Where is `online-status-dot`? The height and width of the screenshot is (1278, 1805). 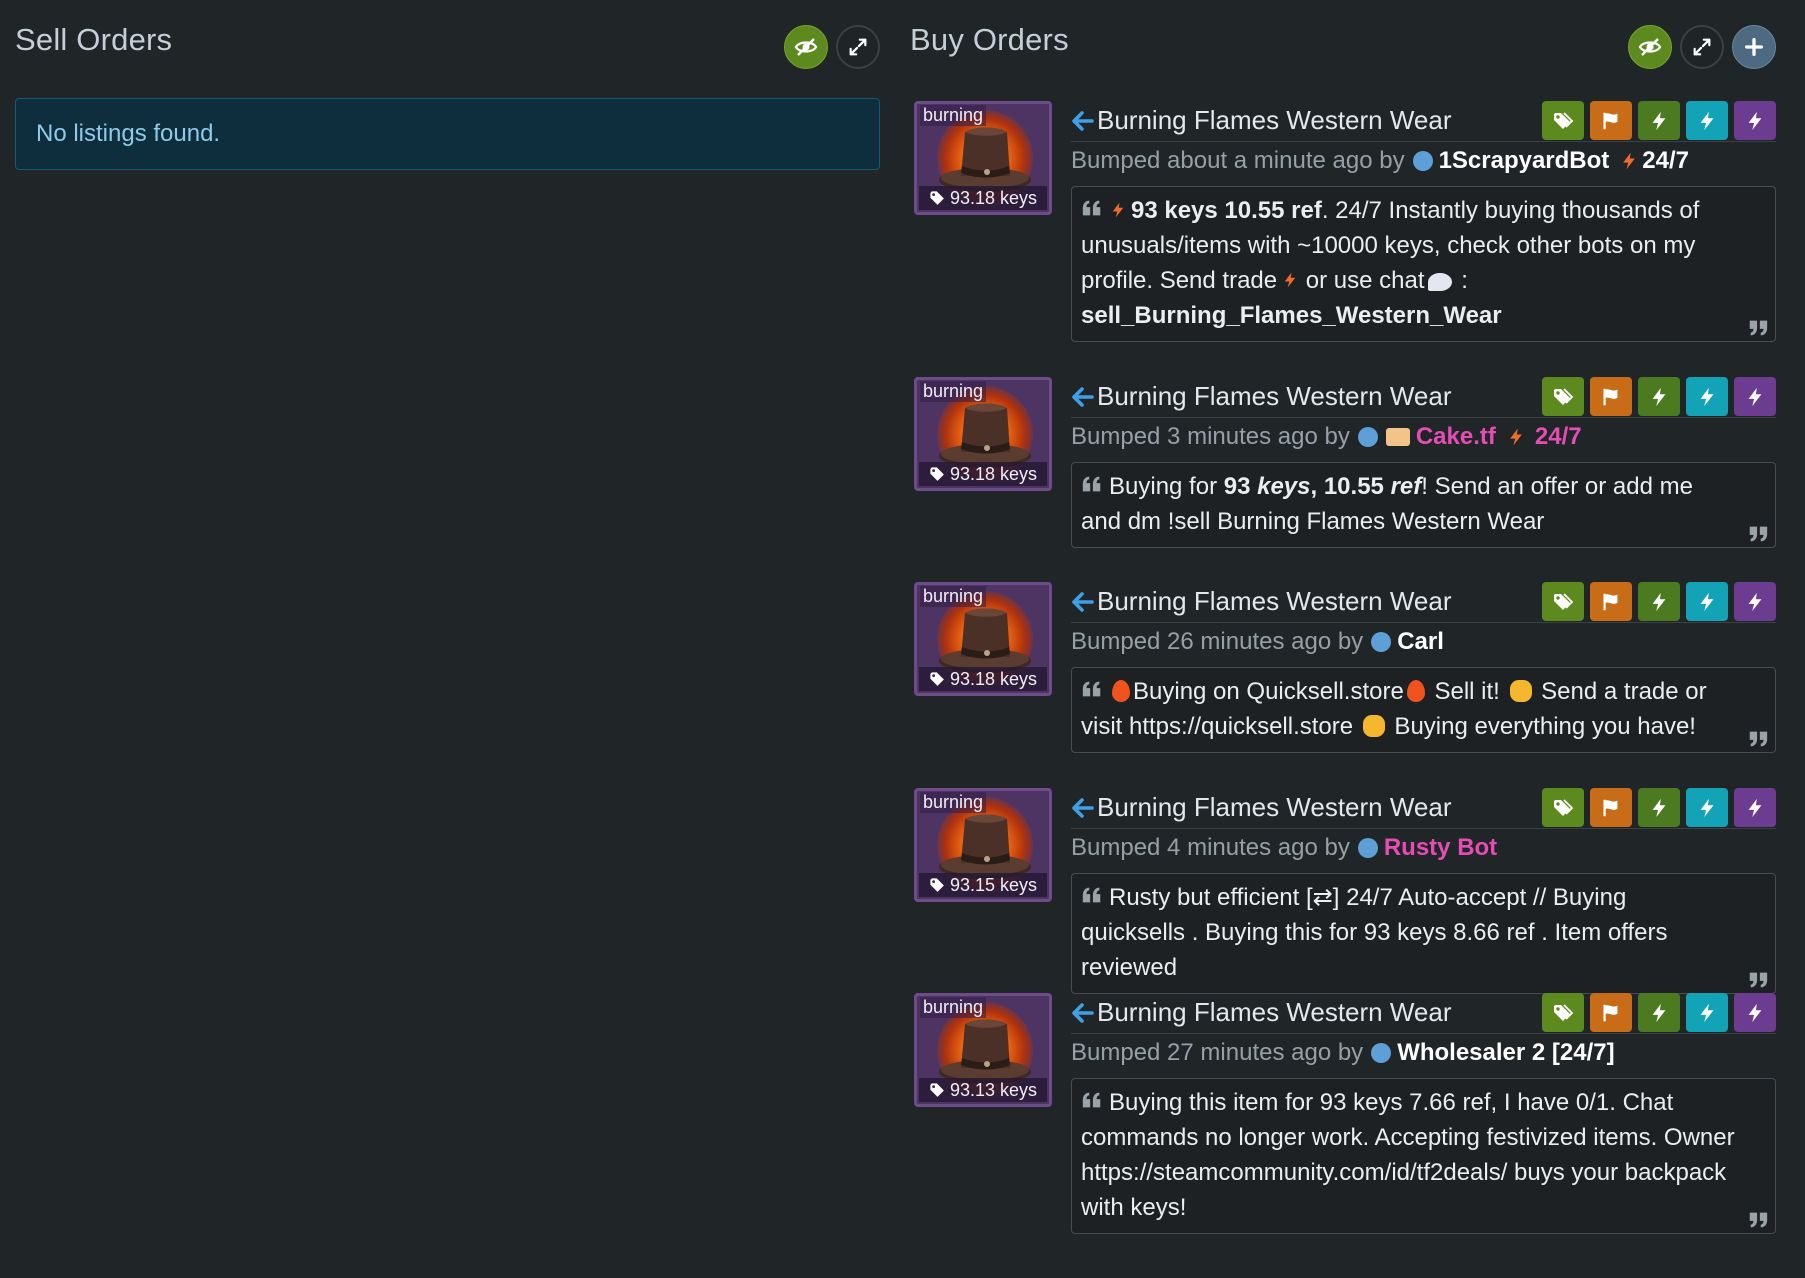
online-status-dot is located at coordinates (1381, 642).